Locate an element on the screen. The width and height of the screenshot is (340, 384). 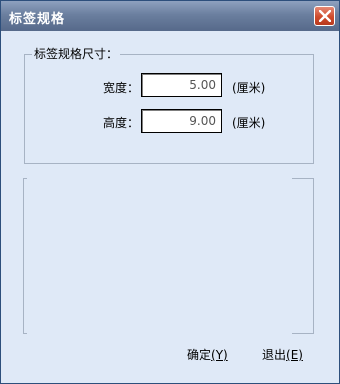
height-input: 9.00 is located at coordinates (181, 121).